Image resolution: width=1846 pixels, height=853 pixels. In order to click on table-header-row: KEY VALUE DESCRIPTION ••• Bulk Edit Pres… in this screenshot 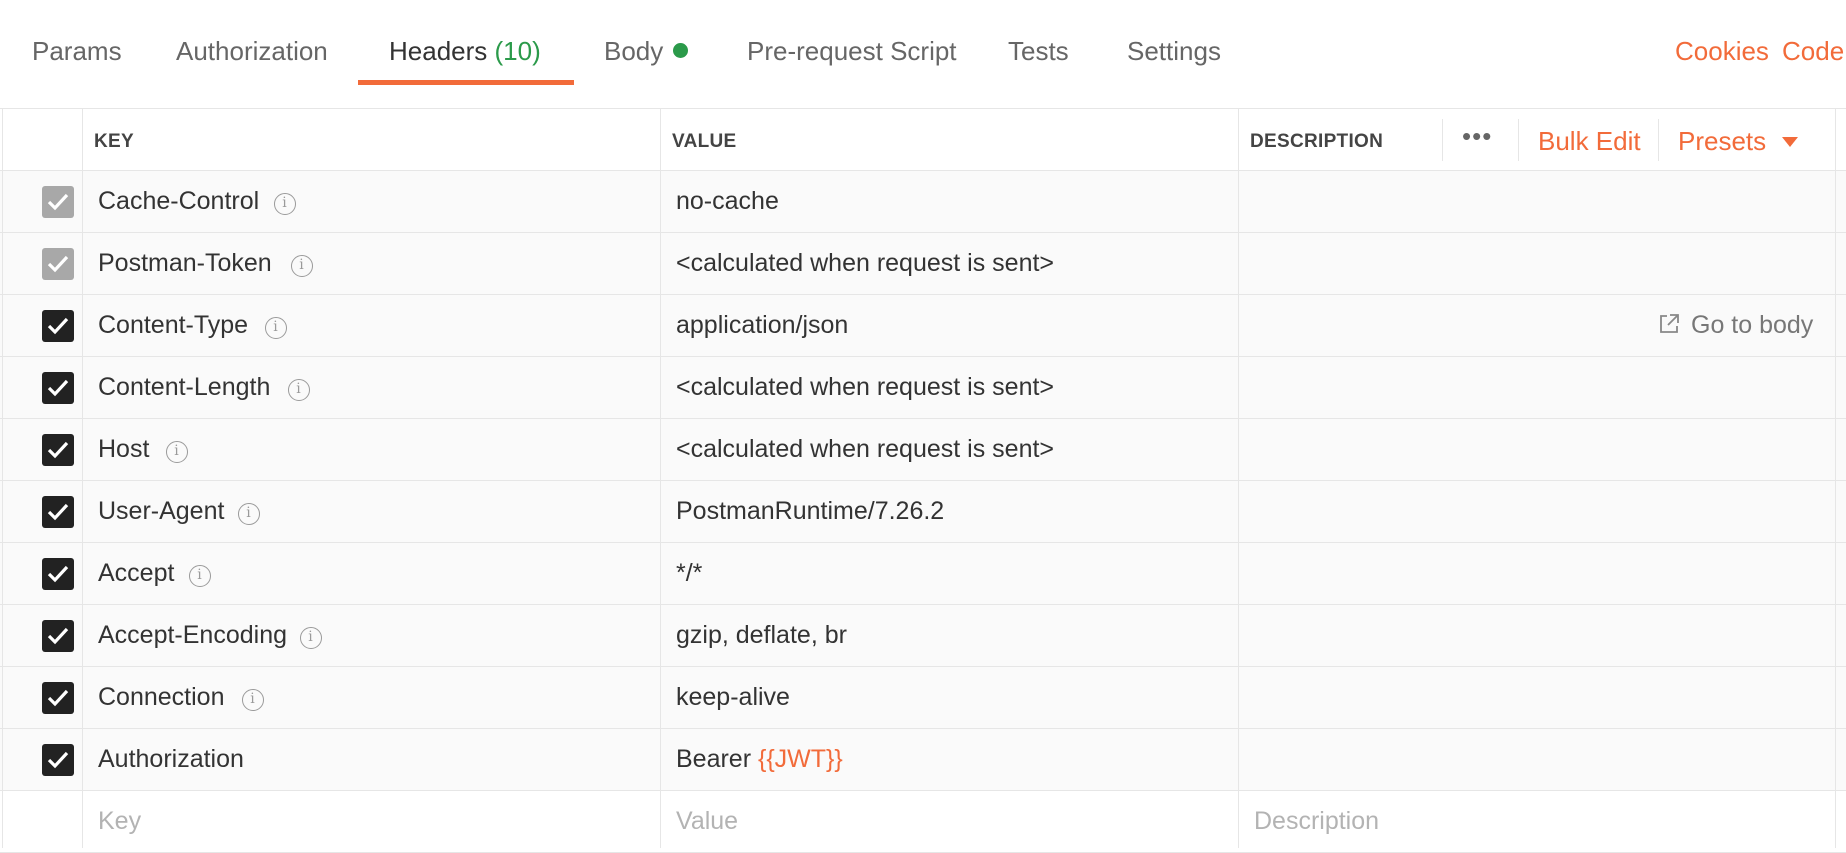, I will do `click(923, 140)`.